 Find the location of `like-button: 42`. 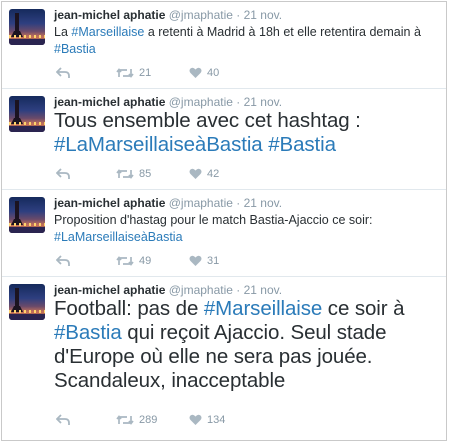

like-button: 42 is located at coordinates (204, 174).